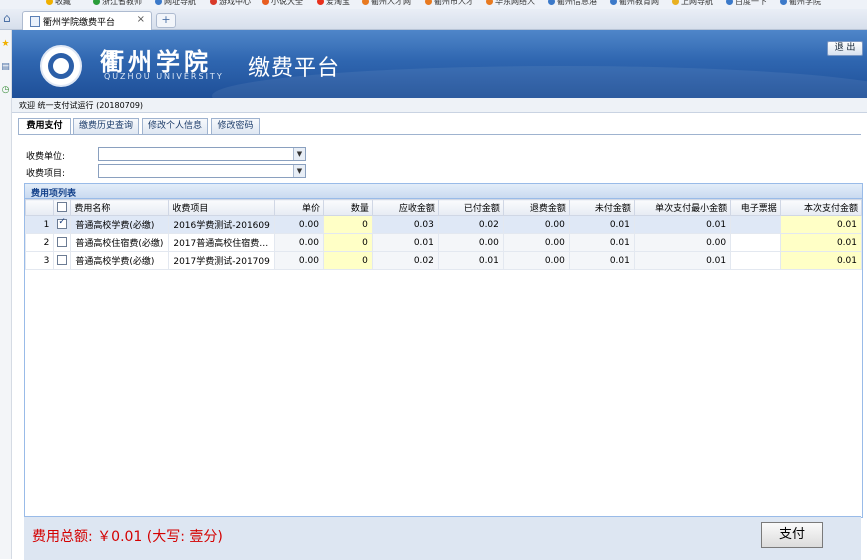 Image resolution: width=867 pixels, height=560 pixels. Describe the element at coordinates (470, 207) in the screenshot. I see `column-header: 已付金额` at that location.